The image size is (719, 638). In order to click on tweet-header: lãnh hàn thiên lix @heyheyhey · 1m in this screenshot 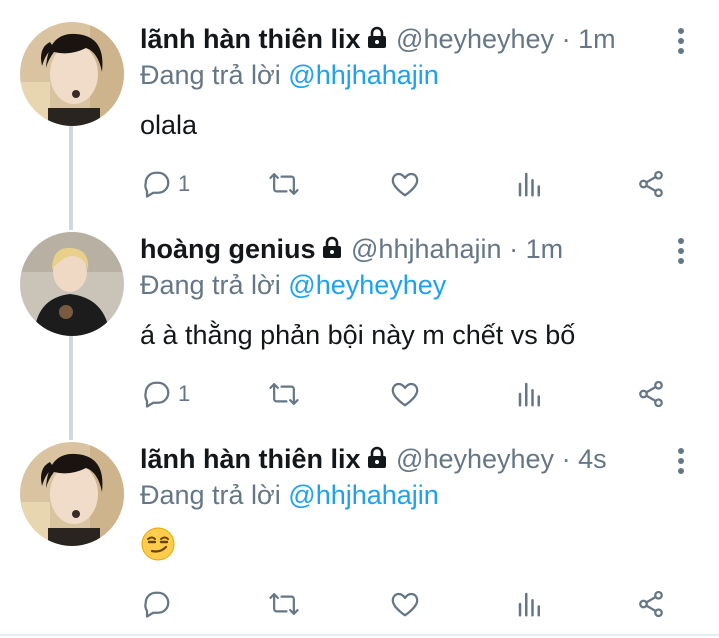, I will do `click(409, 40)`.